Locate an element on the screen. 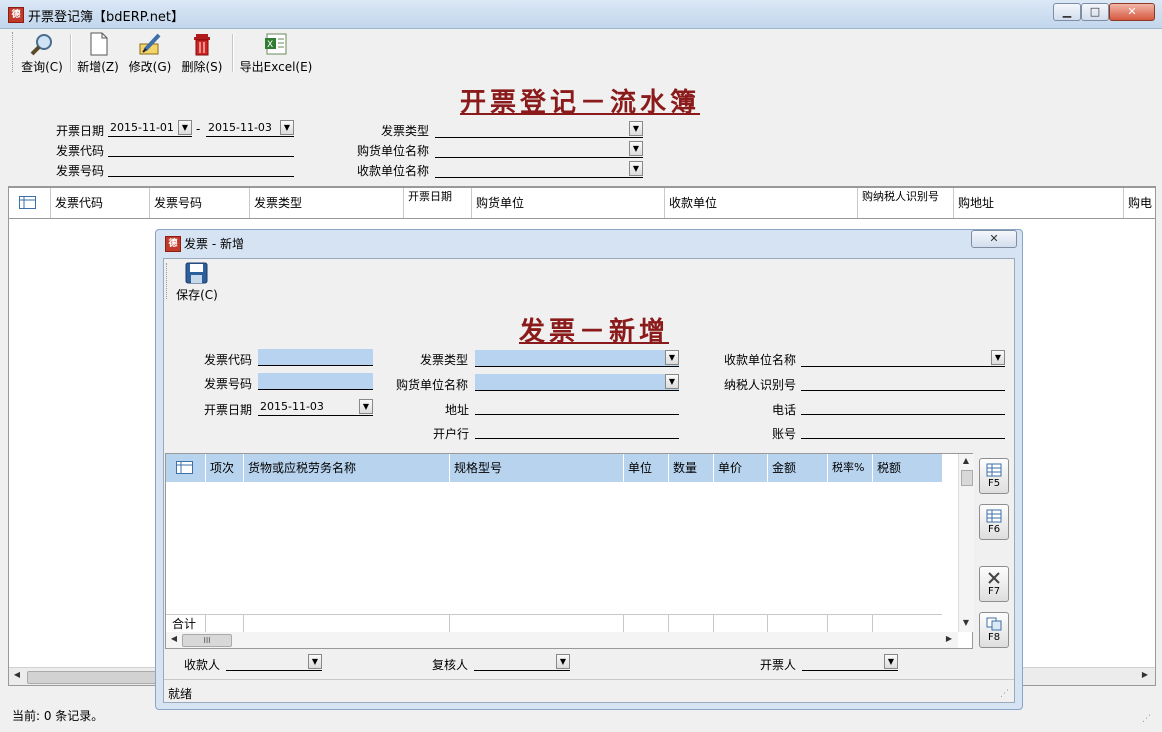 The image size is (1162, 732). col-amount: 金额 is located at coordinates (798, 468).